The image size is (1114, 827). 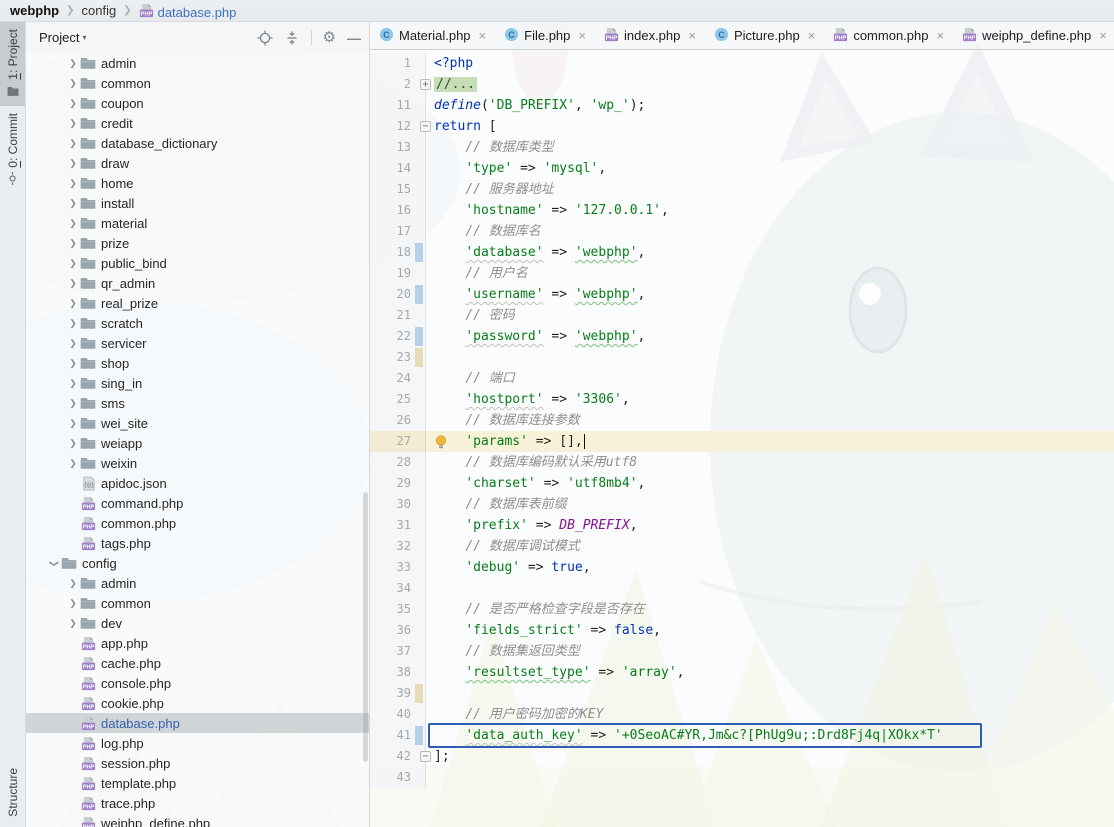 I want to click on tree-item-common-php: PHP common.php, so click(x=197, y=523).